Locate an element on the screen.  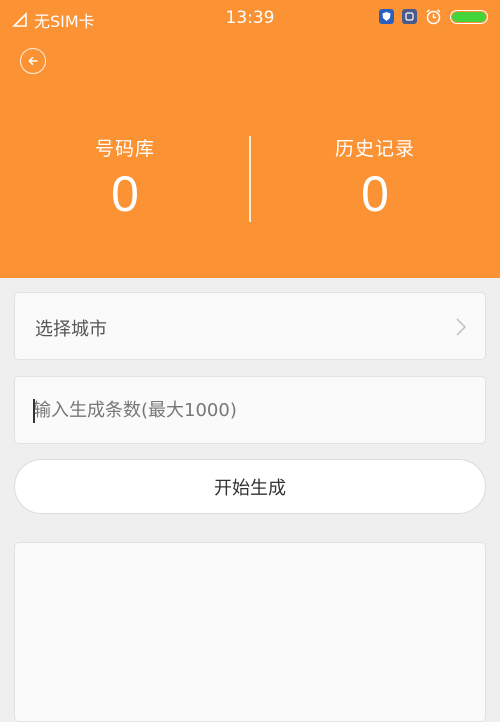
history-stat: 历史记录 0 is located at coordinates (375, 178).